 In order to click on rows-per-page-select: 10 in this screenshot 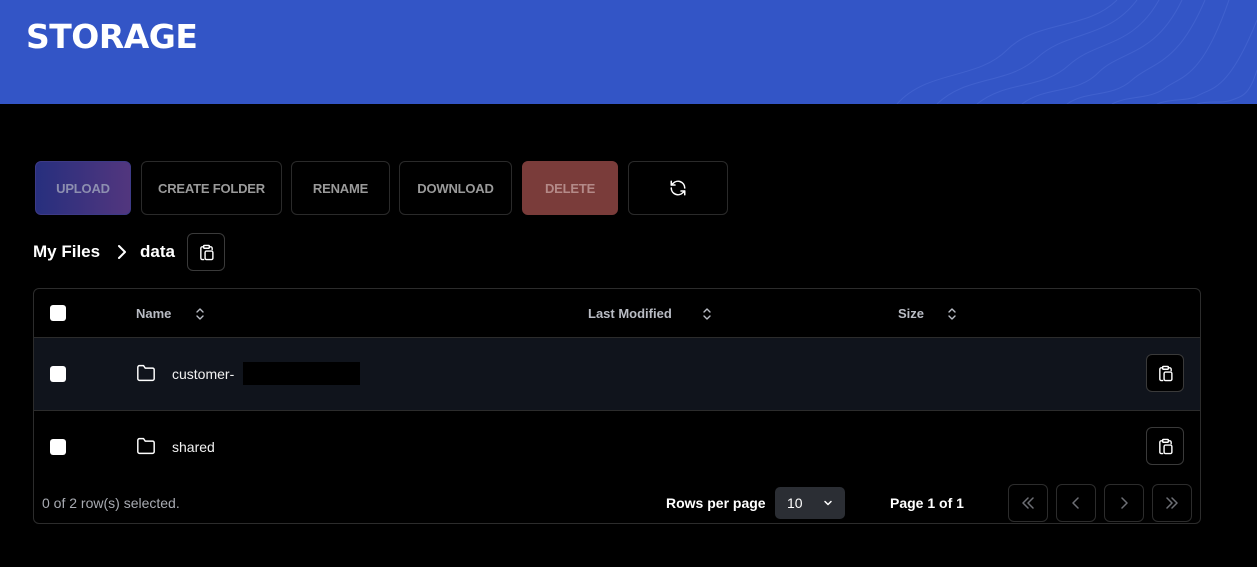, I will do `click(810, 503)`.